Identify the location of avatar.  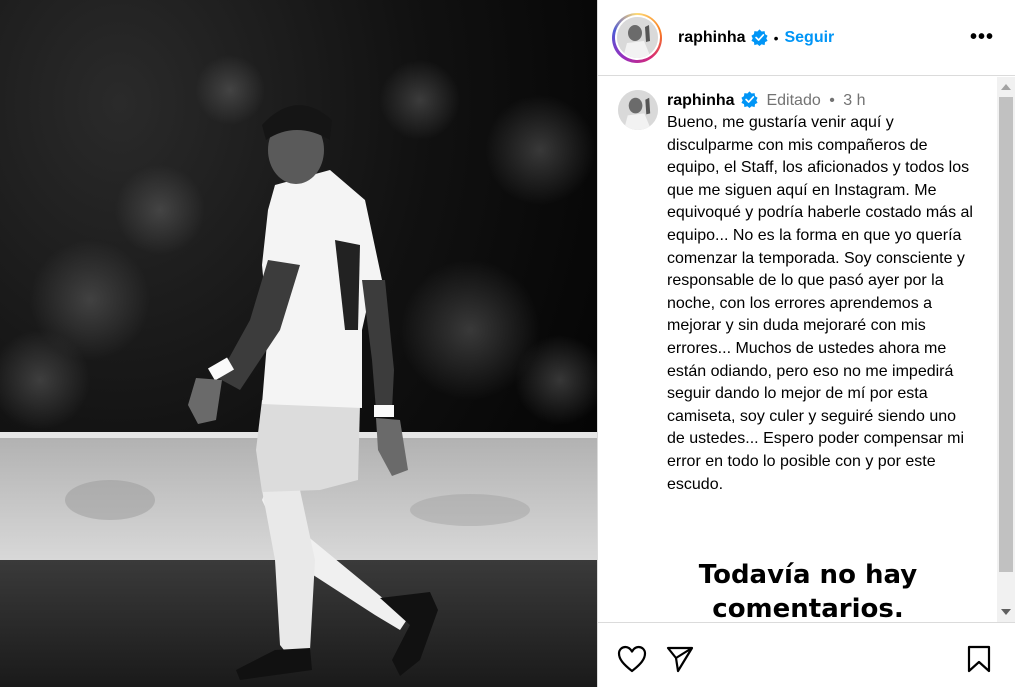
(637, 37).